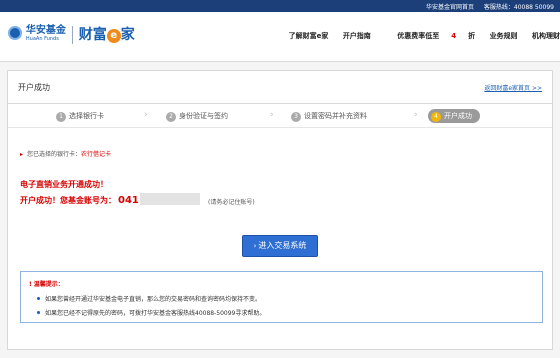 This screenshot has height=358, width=560. What do you see at coordinates (15, 33) in the screenshot?
I see `huaan-logo-icon` at bounding box center [15, 33].